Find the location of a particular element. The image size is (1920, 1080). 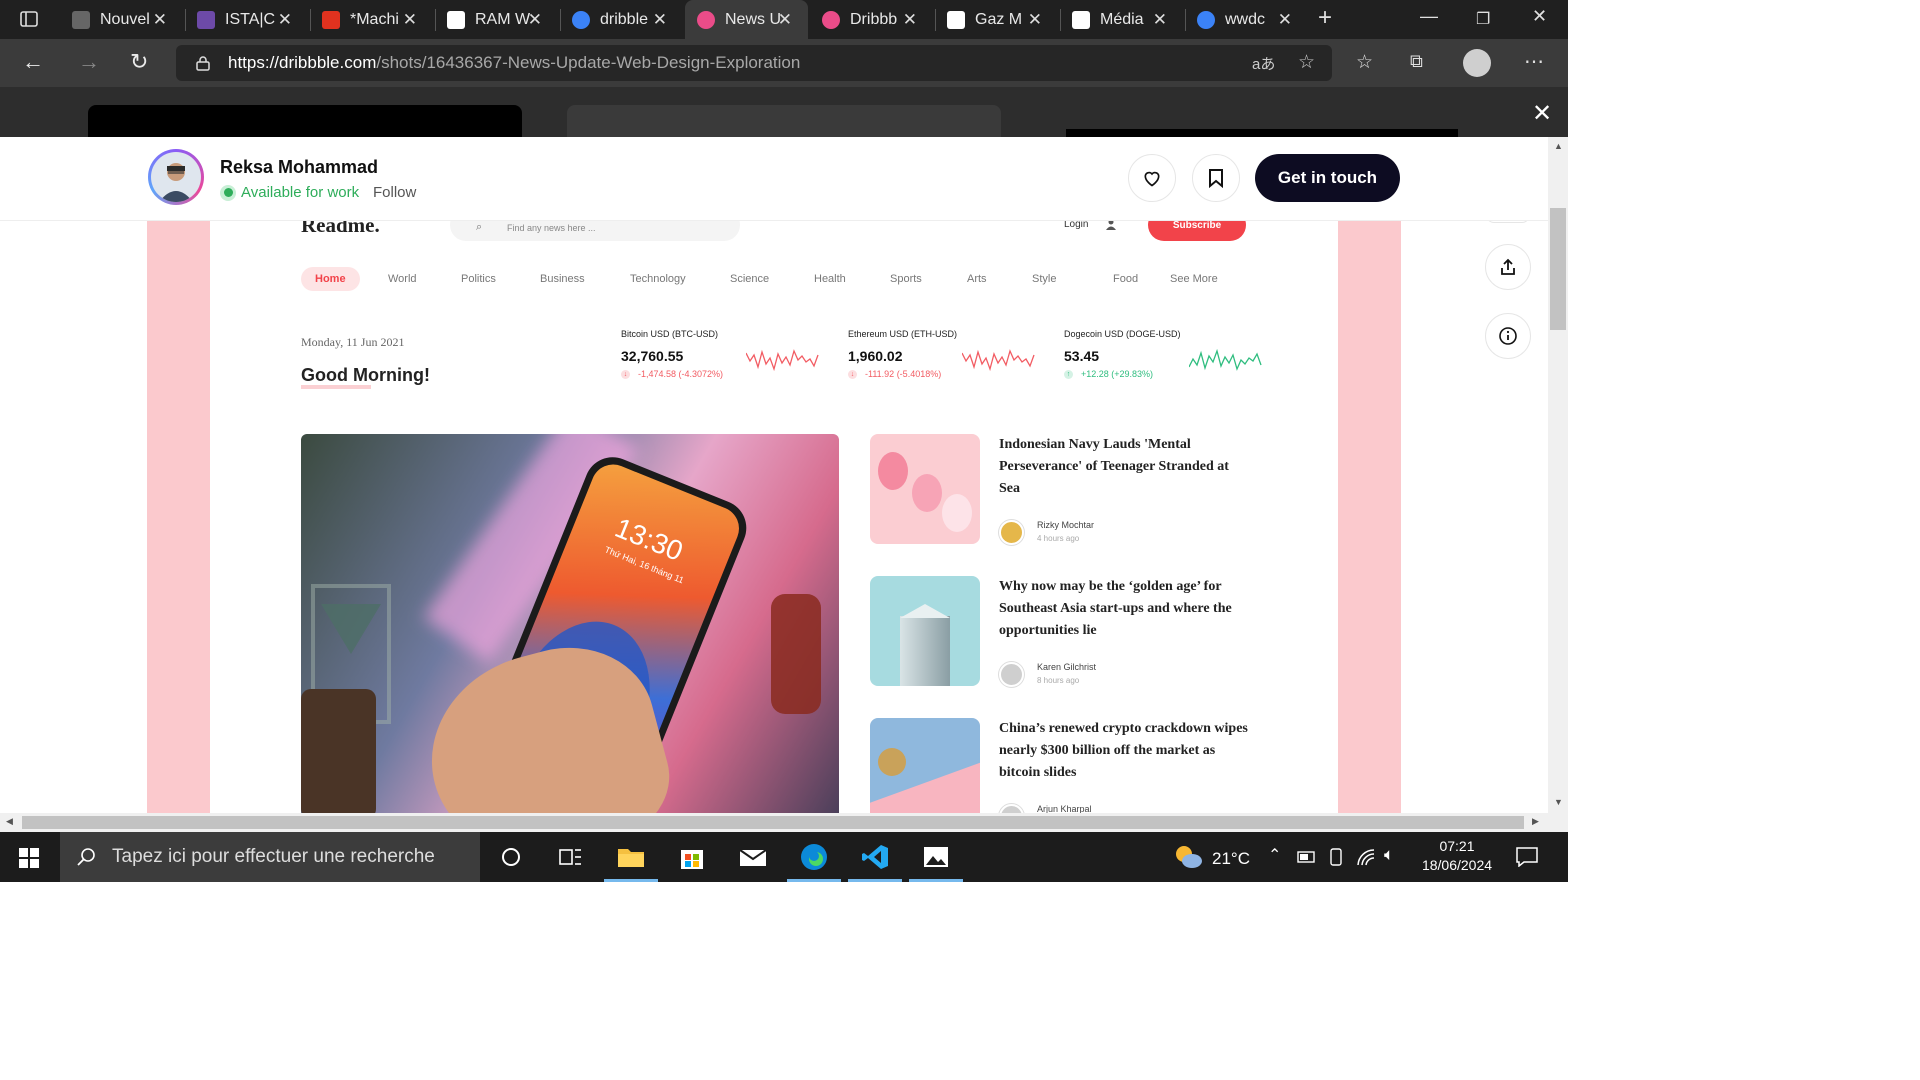

get-in-touch-button: Get in touch is located at coordinates (1327, 178).